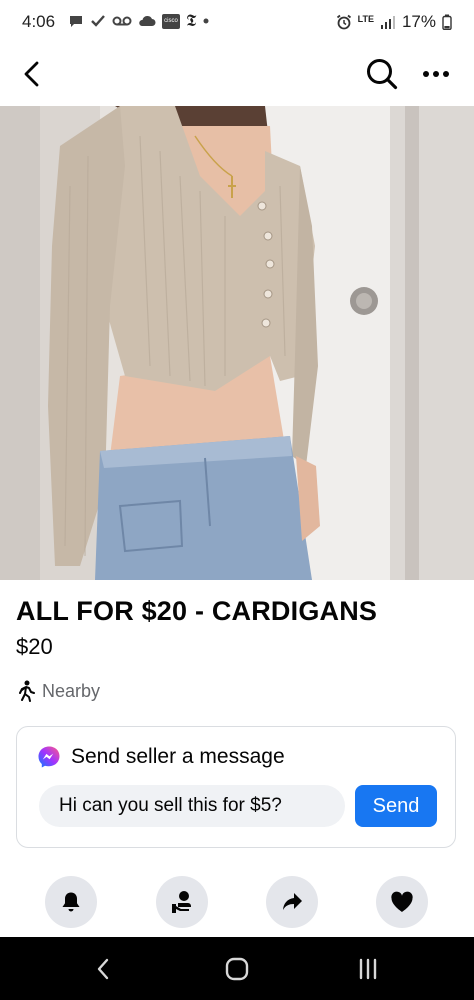  I want to click on chevron-left-icon, so click(31, 74).